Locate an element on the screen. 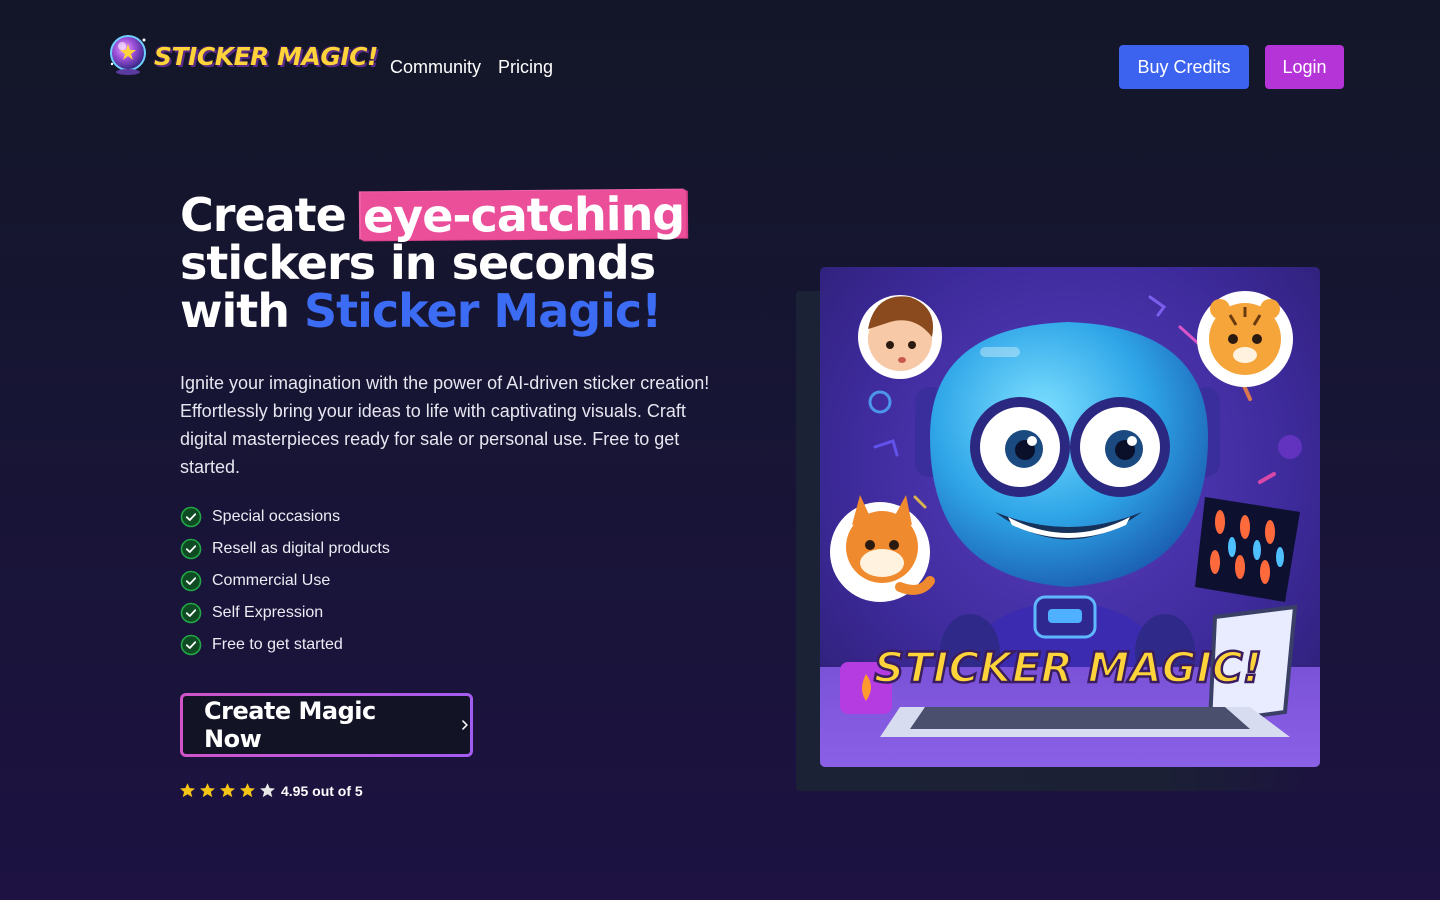 The image size is (1440, 900). feature-label: Free to get started is located at coordinates (277, 644).